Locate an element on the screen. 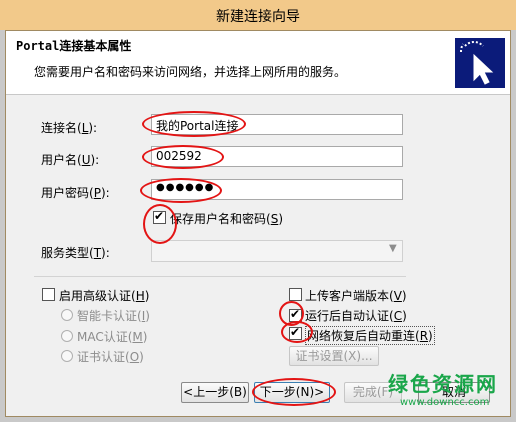 This screenshot has height=422, width=516. advanced-auth-label: 启用高级认证(H) is located at coordinates (104, 295).